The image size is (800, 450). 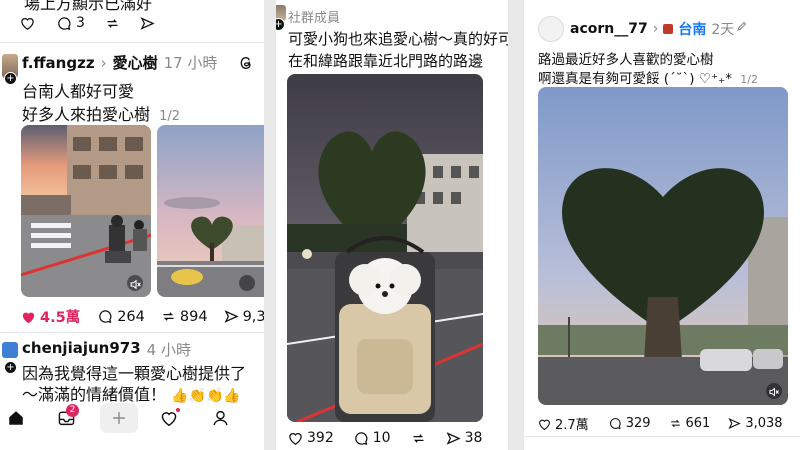 I want to click on share-count: 9,316, so click(x=253, y=316).